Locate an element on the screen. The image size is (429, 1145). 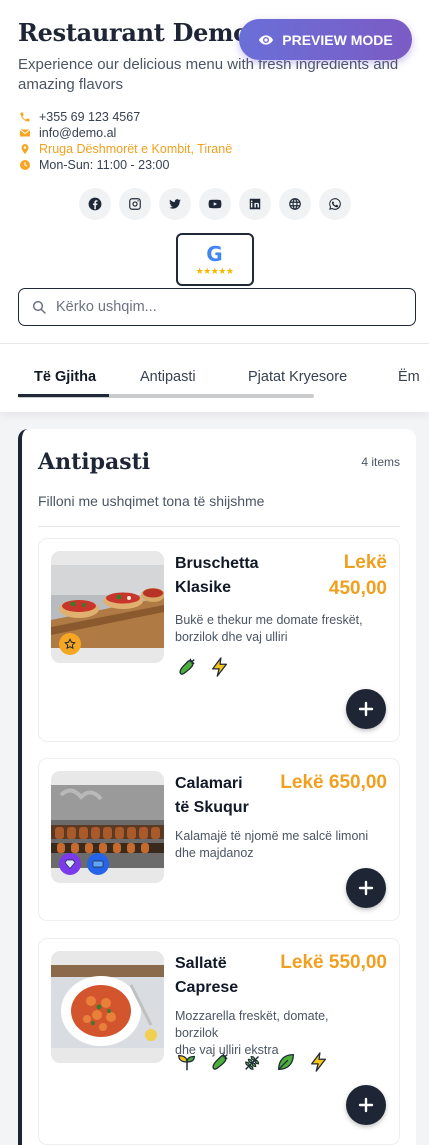
gem-icon is located at coordinates (70, 864).